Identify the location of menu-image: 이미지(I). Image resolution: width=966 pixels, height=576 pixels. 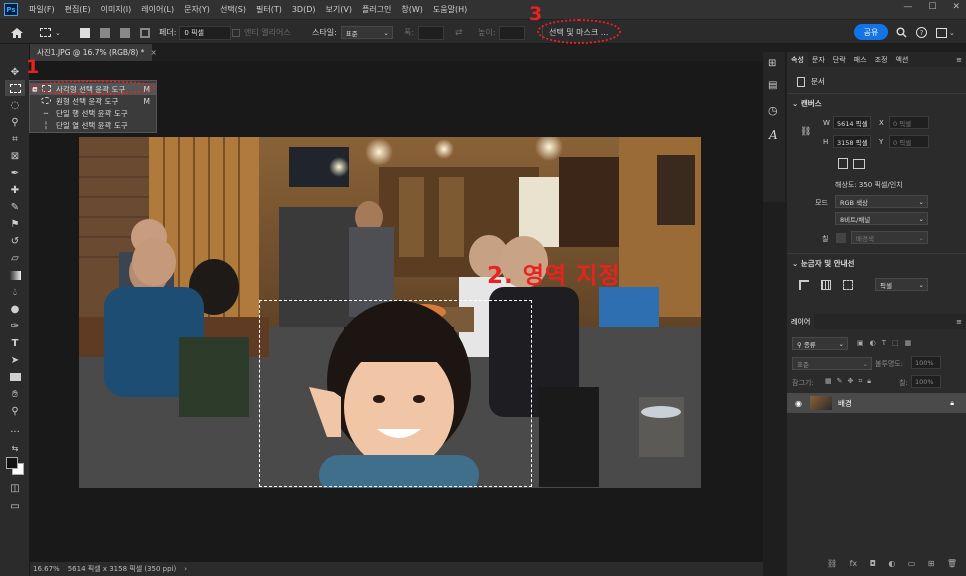
(116, 9).